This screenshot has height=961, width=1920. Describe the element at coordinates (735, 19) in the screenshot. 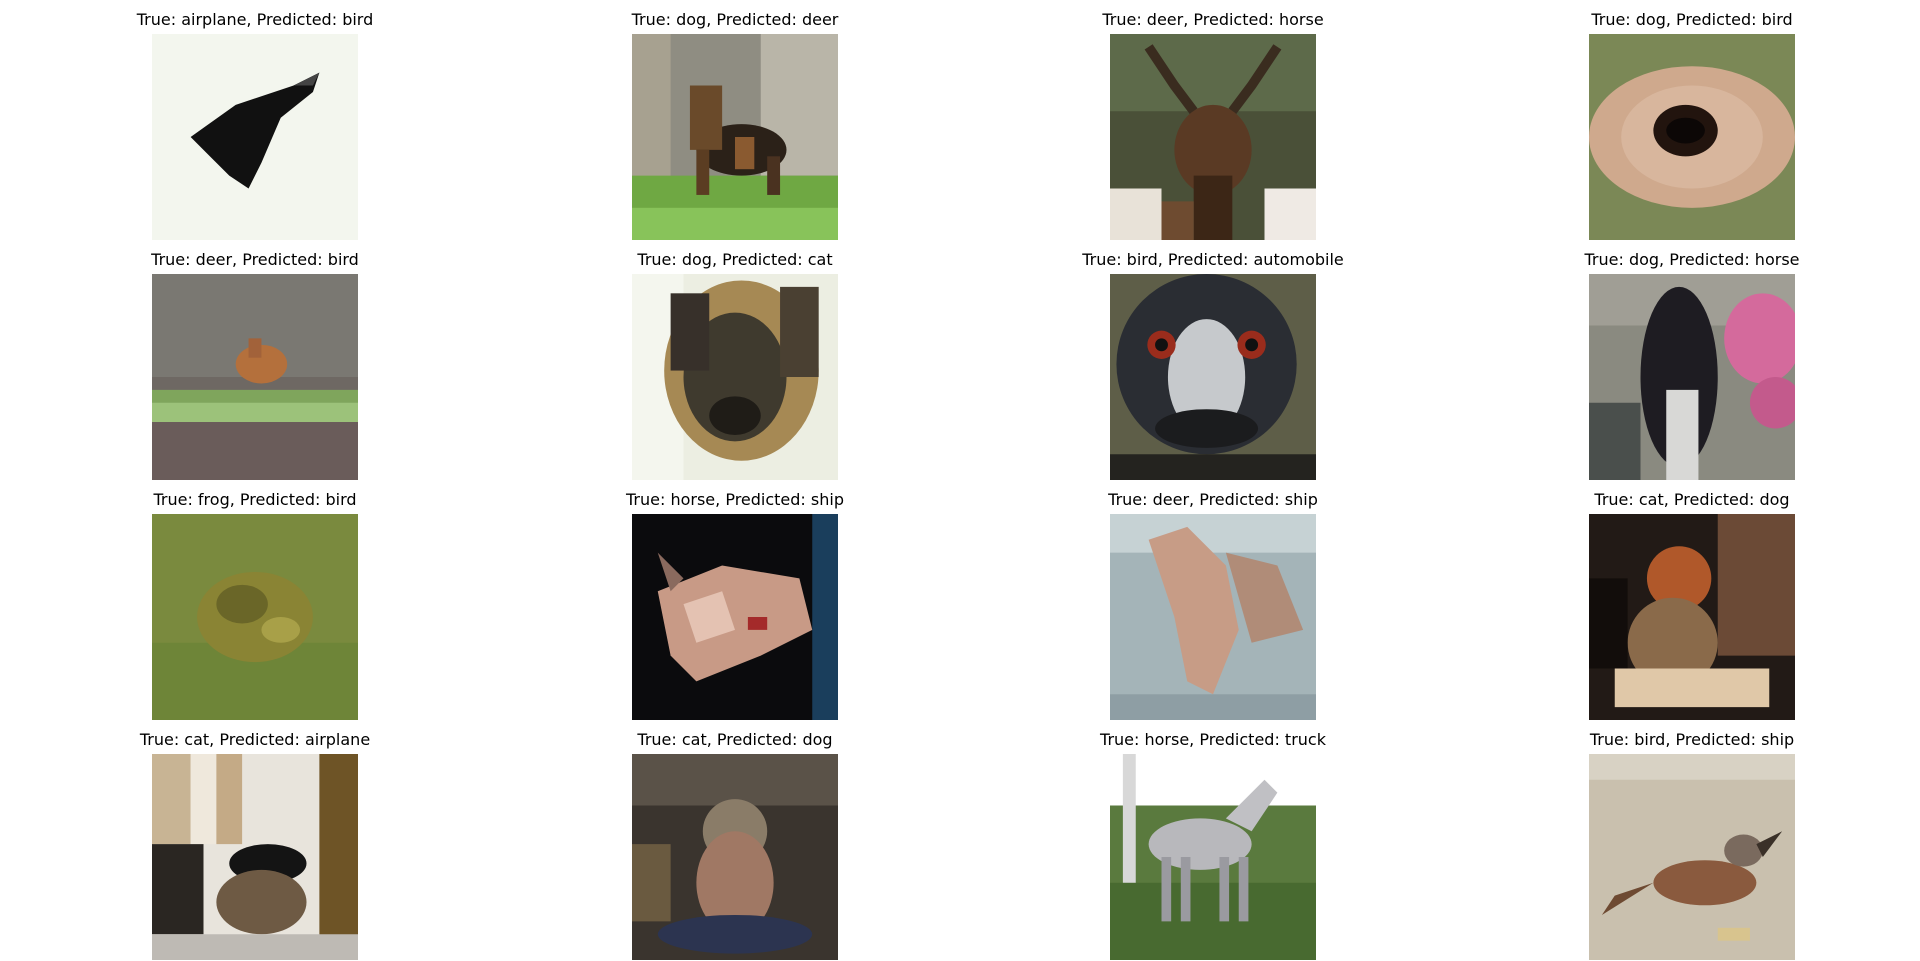

I see `panel-title: True: dog, Predicted: deer` at that location.